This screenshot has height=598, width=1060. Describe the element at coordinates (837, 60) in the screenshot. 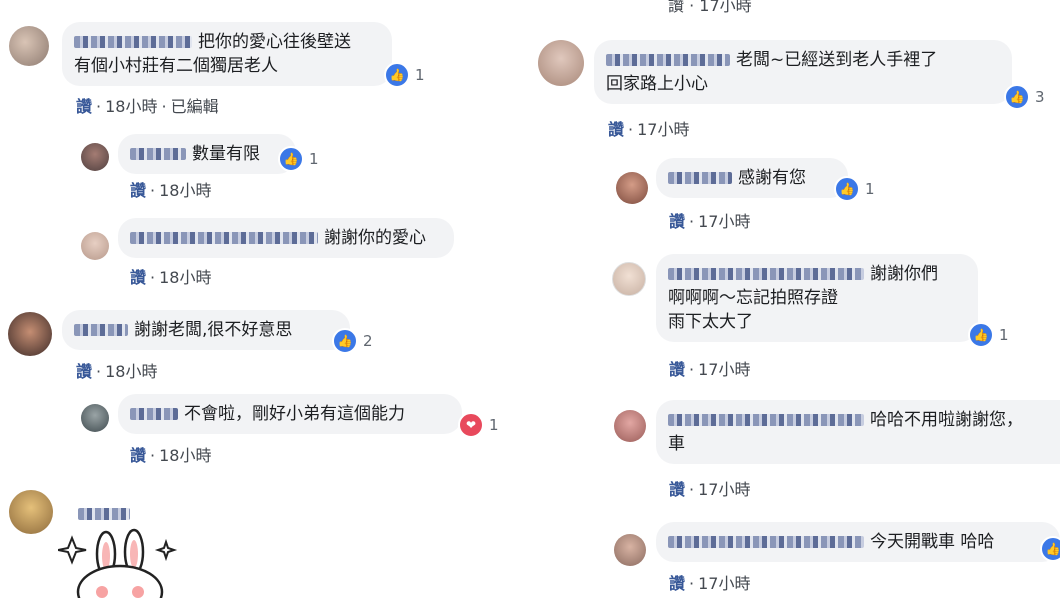

I see `comment-text: 老闆~已經送到老人手裡了` at that location.